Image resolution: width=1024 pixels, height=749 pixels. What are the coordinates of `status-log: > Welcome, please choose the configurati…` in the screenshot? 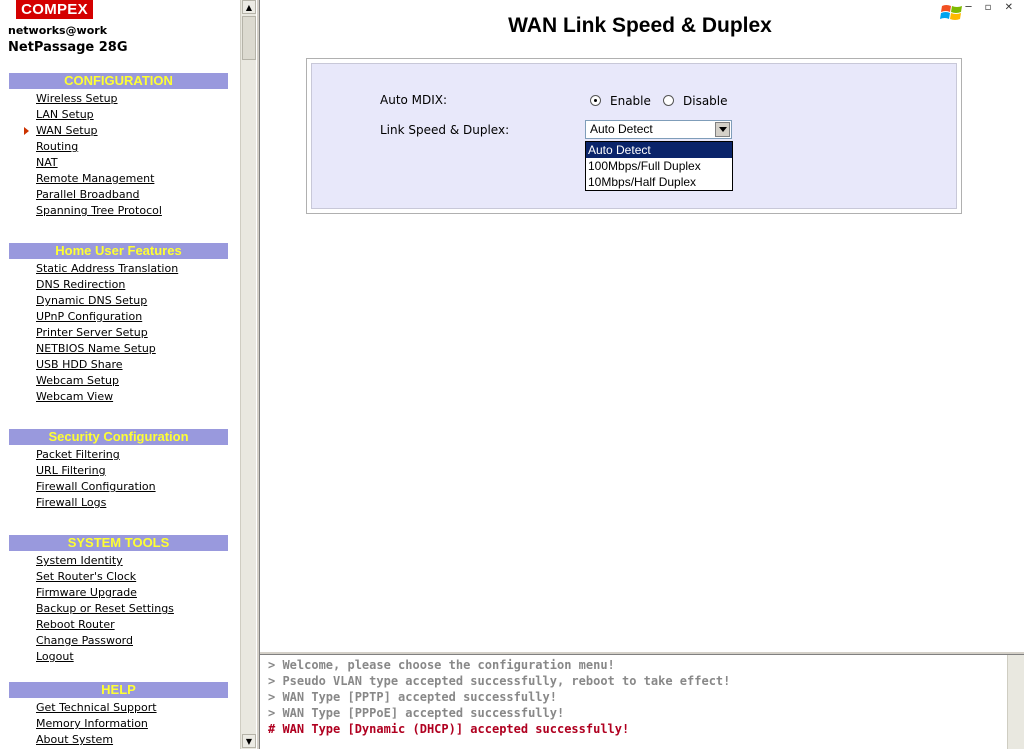 It's located at (499, 697).